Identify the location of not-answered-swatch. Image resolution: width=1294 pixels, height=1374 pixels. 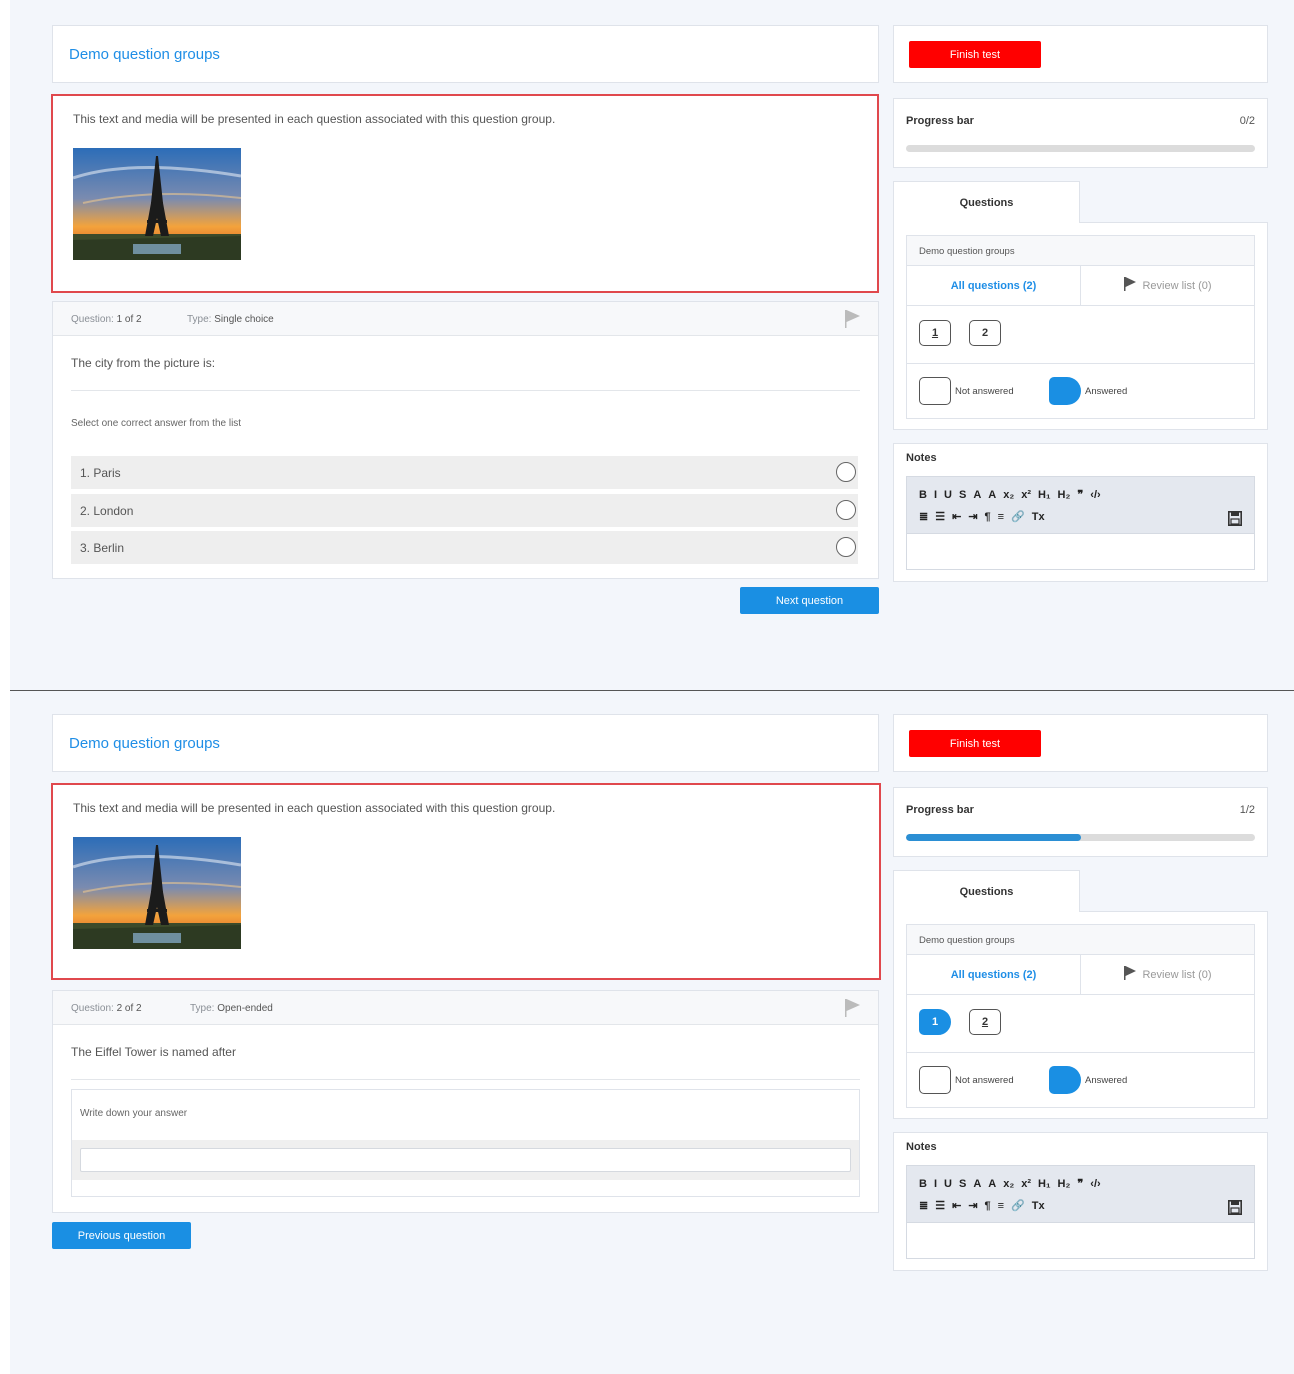
(935, 391).